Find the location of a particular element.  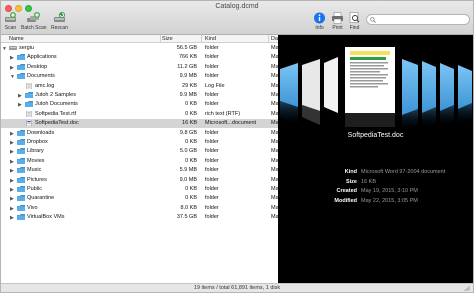

scan-label: Scan is located at coordinates (10, 28).